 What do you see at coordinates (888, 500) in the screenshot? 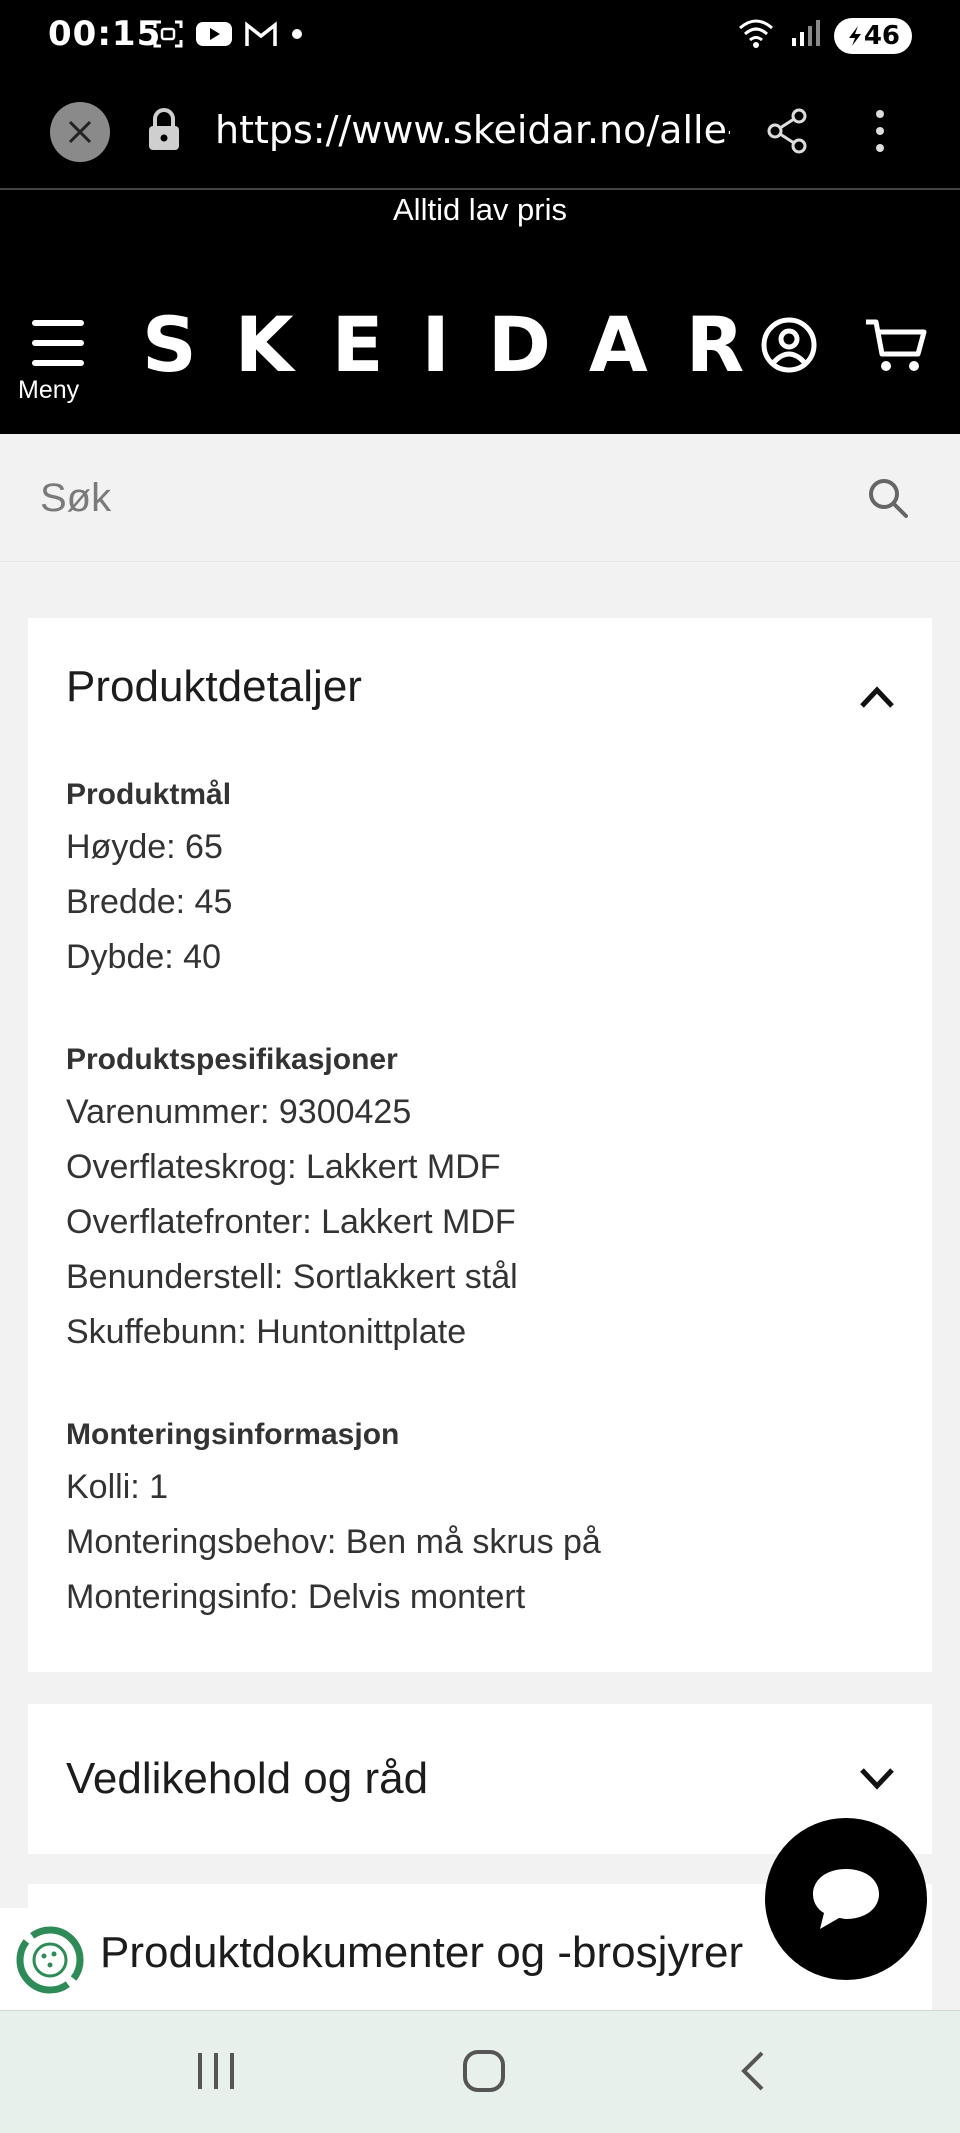
I see `search-icon` at bounding box center [888, 500].